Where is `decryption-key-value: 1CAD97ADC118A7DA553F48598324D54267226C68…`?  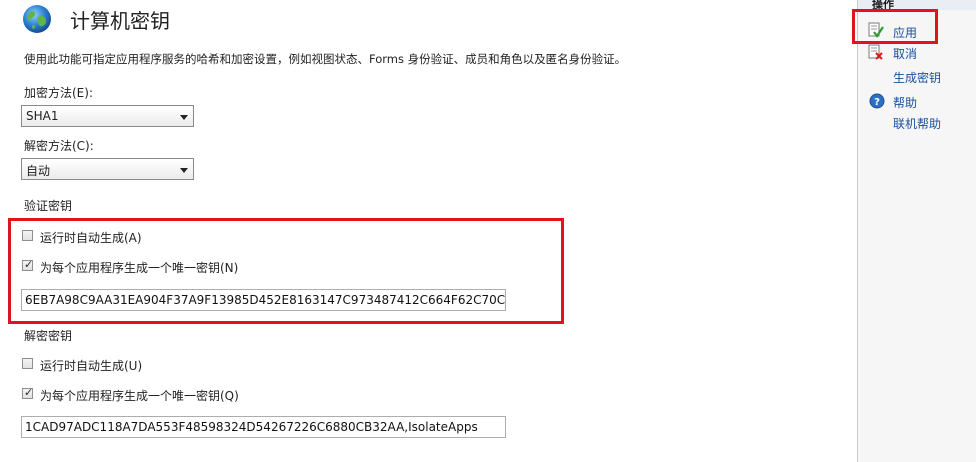 decryption-key-value: 1CAD97ADC118A7DA553F48598324D54267226C68… is located at coordinates (251, 427).